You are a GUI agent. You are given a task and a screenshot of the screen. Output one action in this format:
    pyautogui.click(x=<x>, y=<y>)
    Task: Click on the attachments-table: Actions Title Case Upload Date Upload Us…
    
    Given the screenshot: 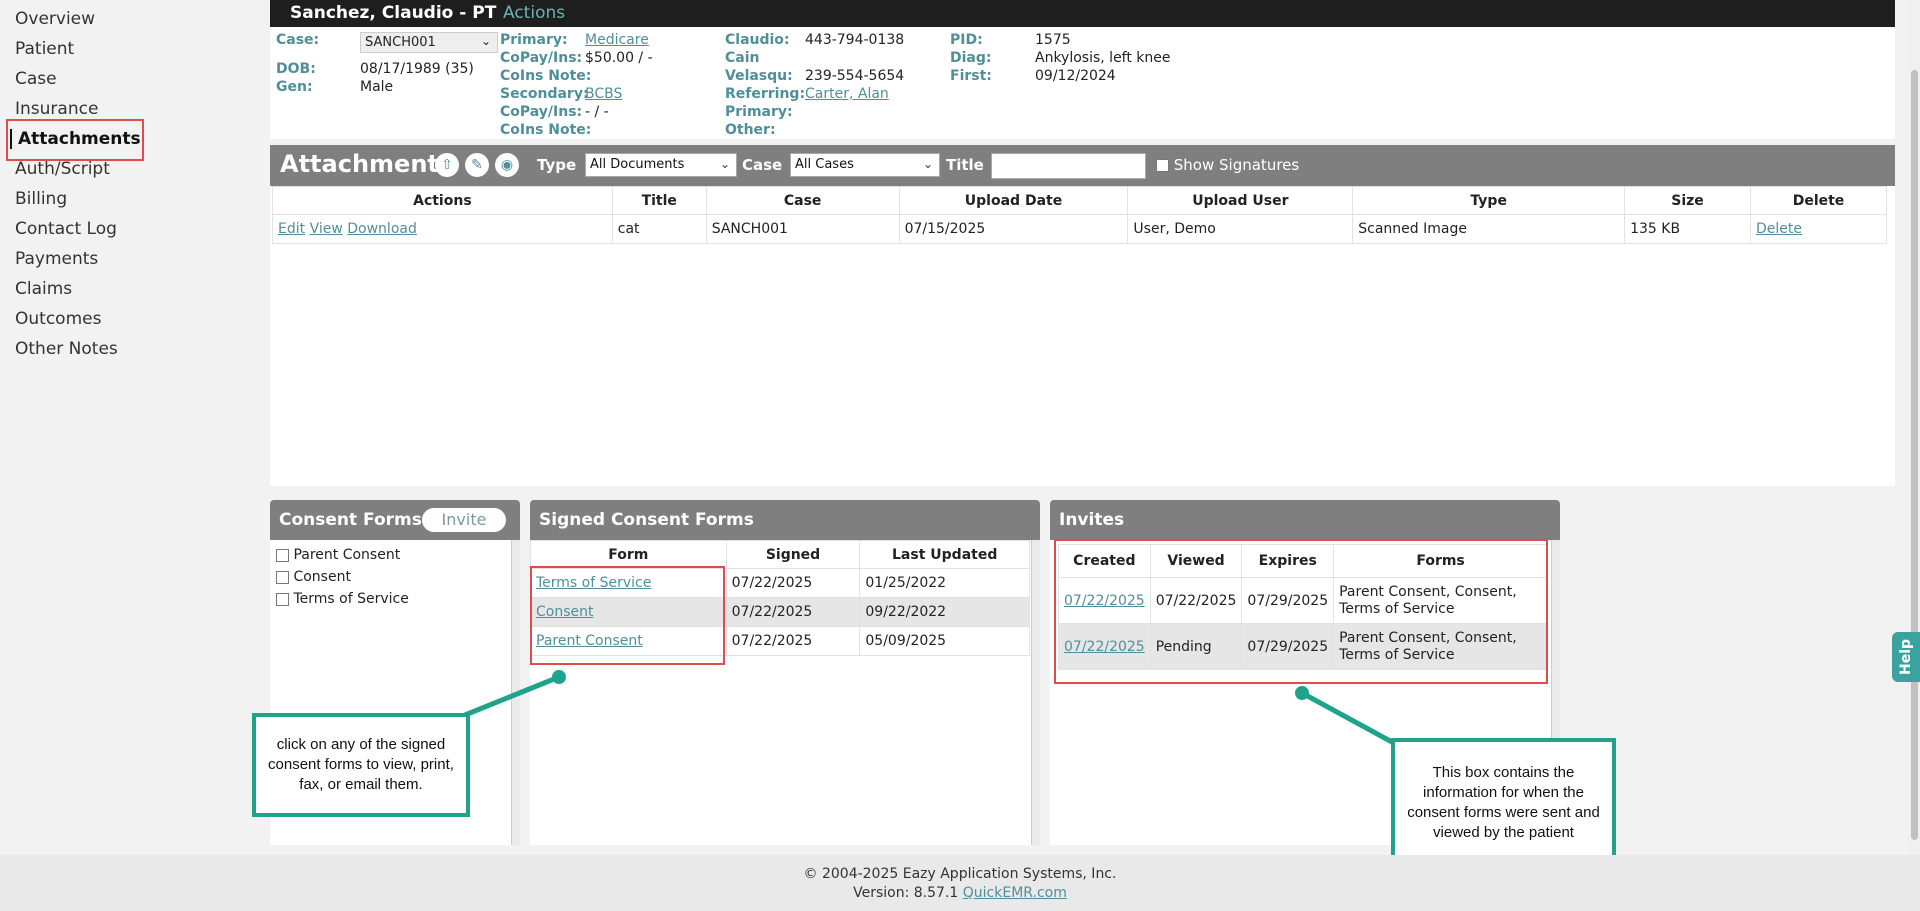 What is the action you would take?
    pyautogui.click(x=1079, y=215)
    